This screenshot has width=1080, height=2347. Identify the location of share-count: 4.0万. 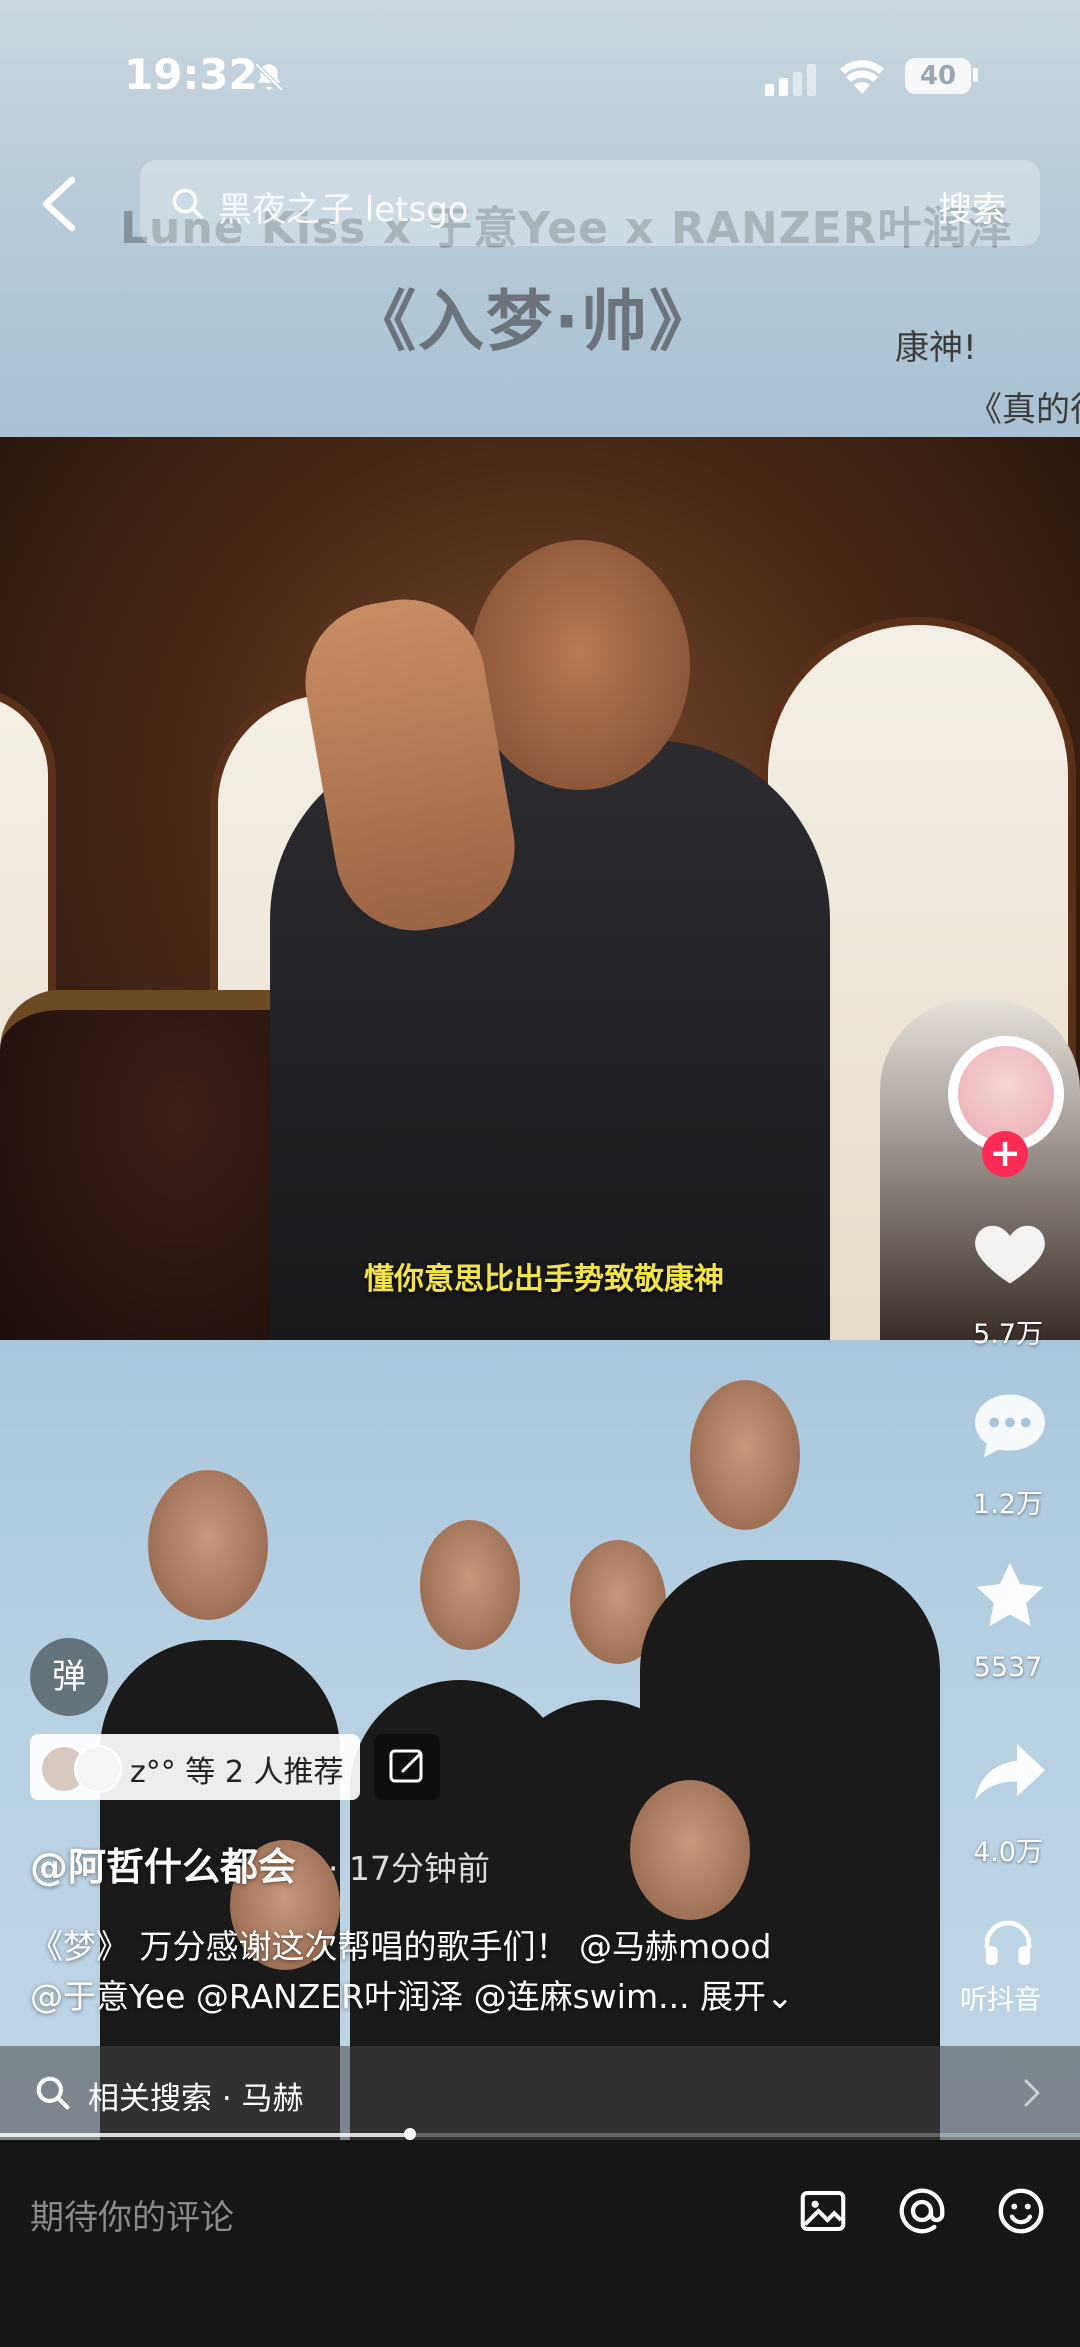
(1008, 1852).